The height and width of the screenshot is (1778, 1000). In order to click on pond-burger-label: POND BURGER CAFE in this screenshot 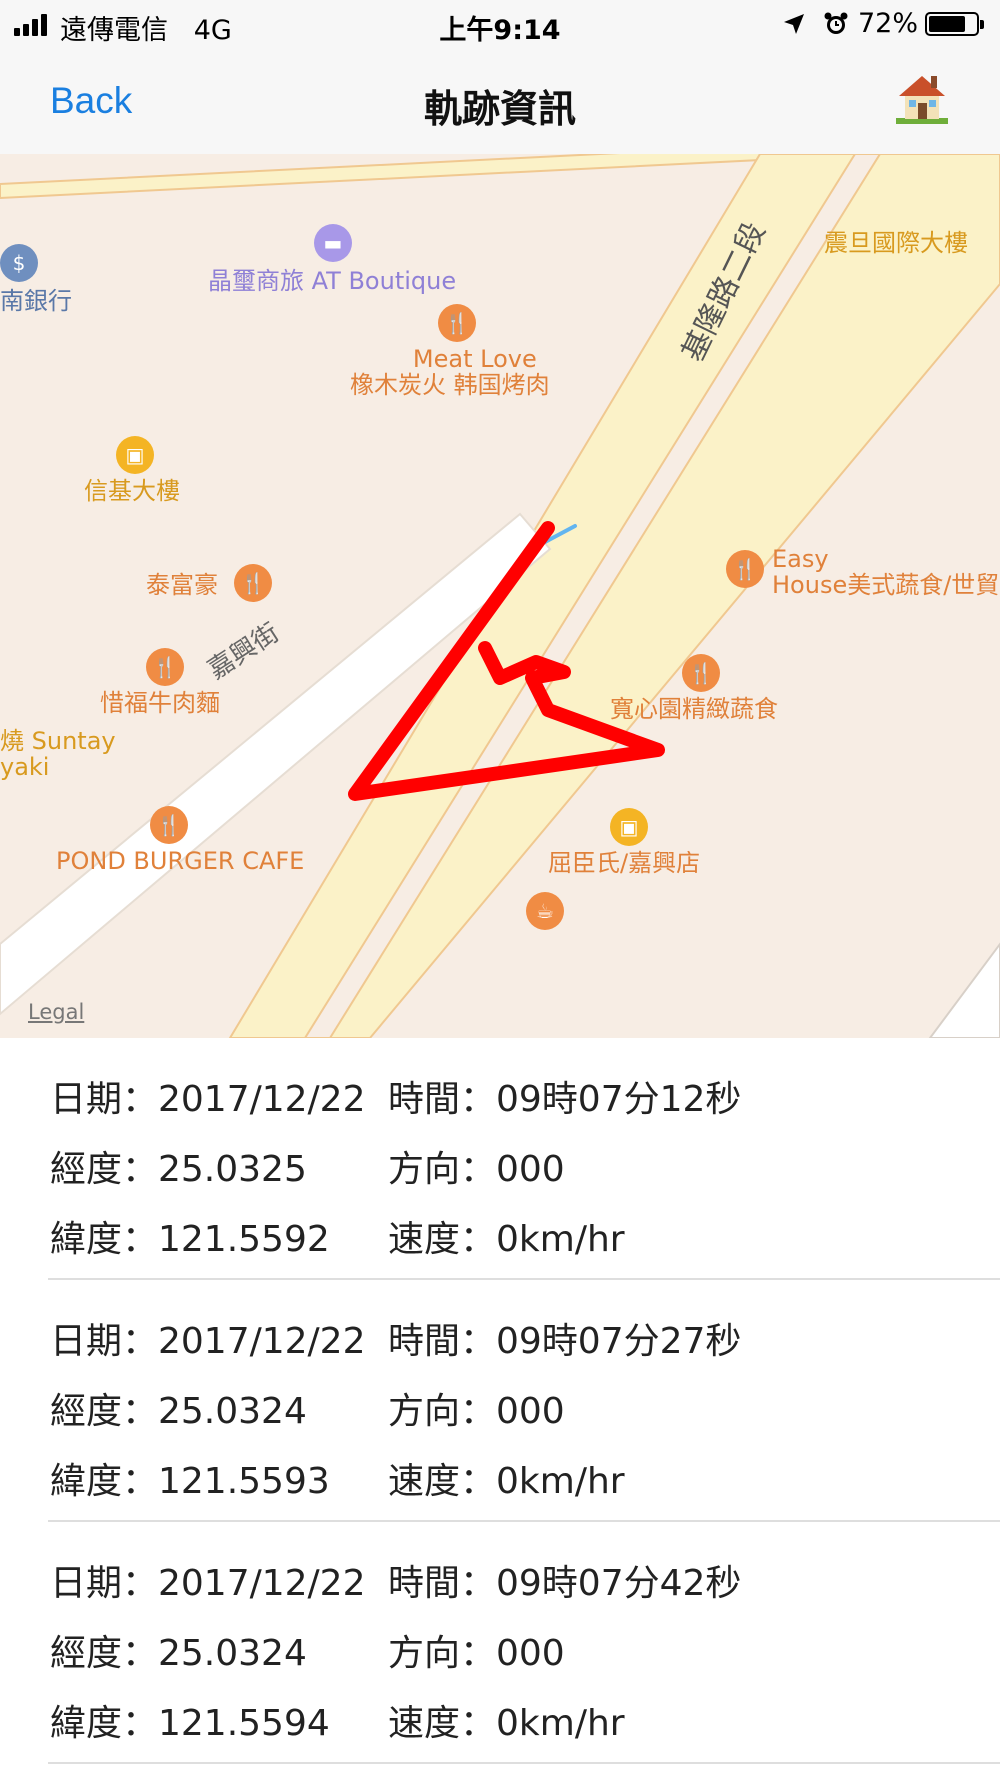, I will do `click(180, 861)`.